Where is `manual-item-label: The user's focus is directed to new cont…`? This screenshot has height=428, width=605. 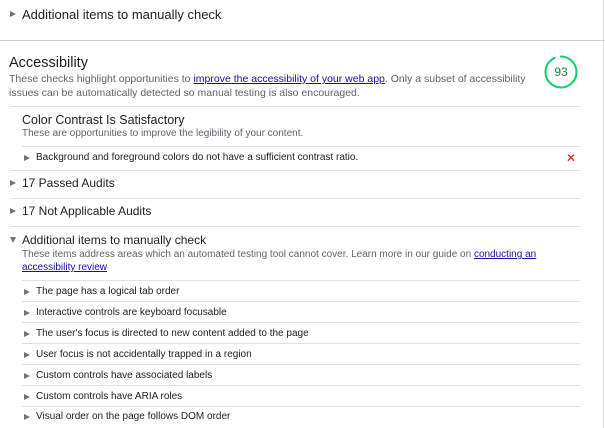
manual-item-label: The user's focus is directed to new cont… is located at coordinates (172, 333).